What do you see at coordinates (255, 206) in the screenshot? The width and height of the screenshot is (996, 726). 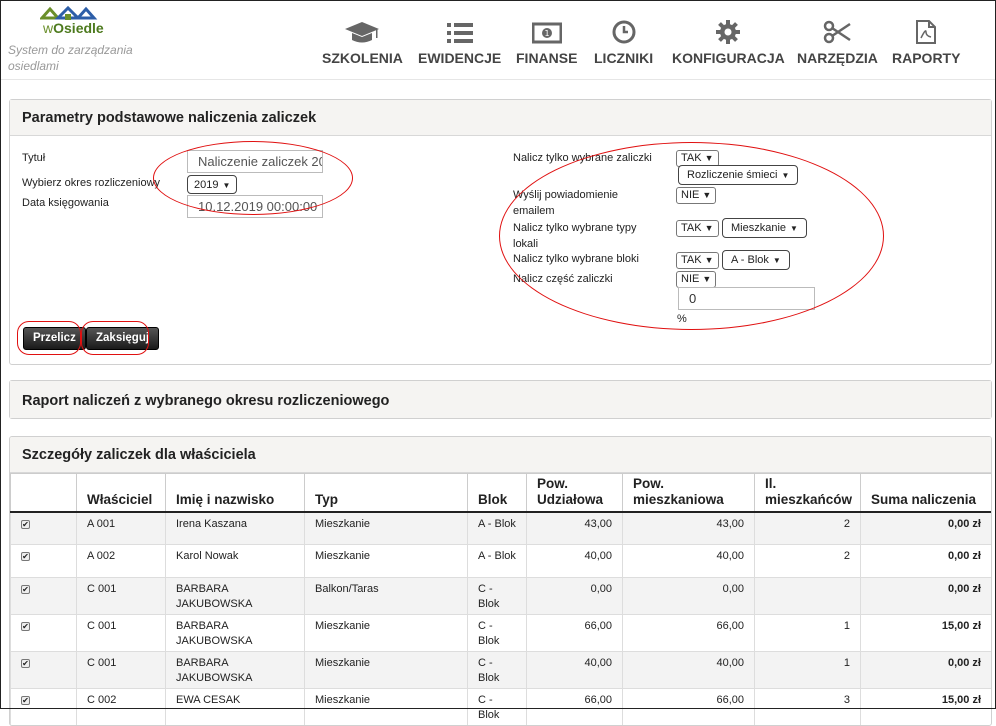 I see `data-ksiegowania-input: 10.12.2019 00:00:00` at bounding box center [255, 206].